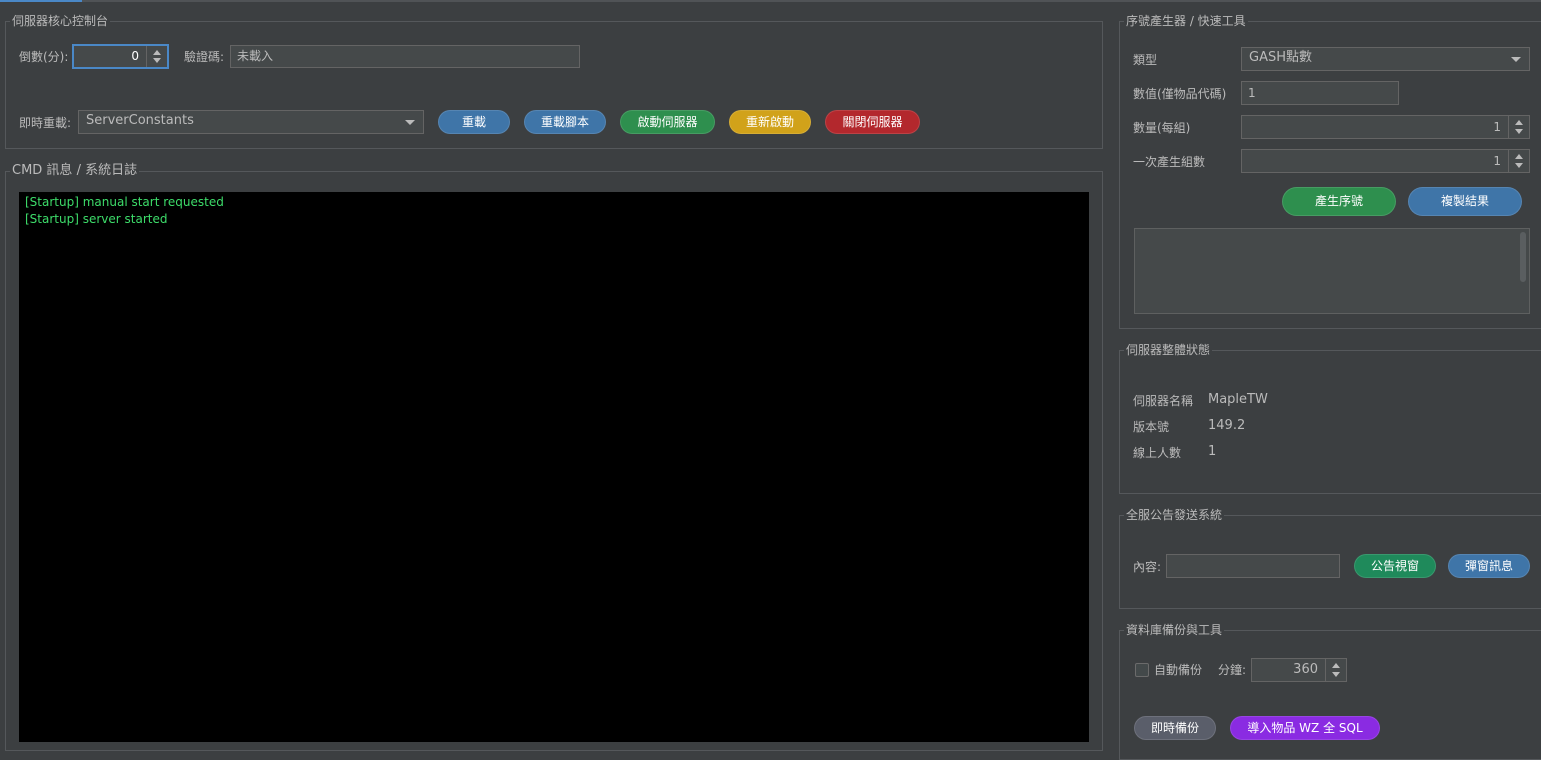 This screenshot has height=760, width=1541. What do you see at coordinates (1330, 691) in the screenshot?
I see `database-backup-panel: 資料庫備份與工具` at bounding box center [1330, 691].